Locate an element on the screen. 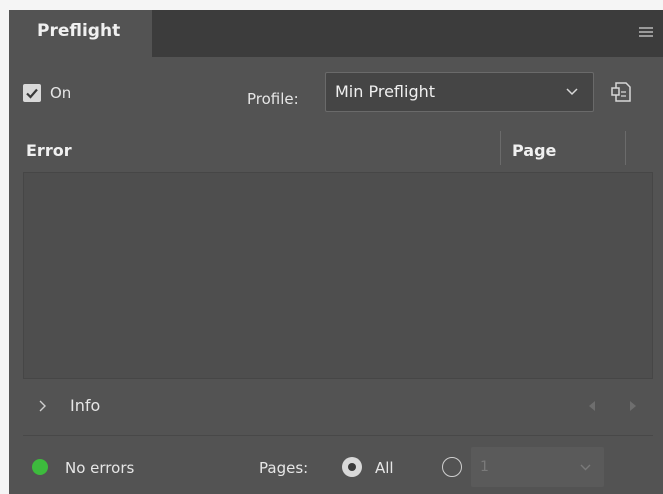  error-column-header: Error is located at coordinates (49, 150).